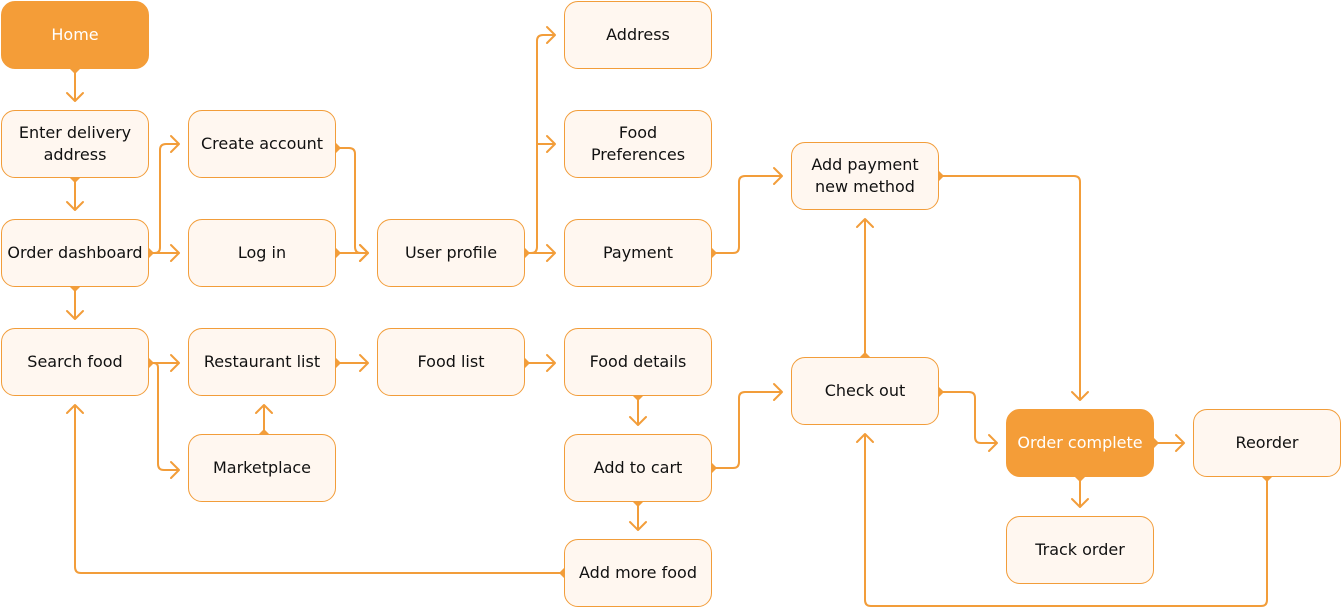  Describe the element at coordinates (865, 290) in the screenshot. I see `edge-check-out-to-add-payment-new-method` at that location.